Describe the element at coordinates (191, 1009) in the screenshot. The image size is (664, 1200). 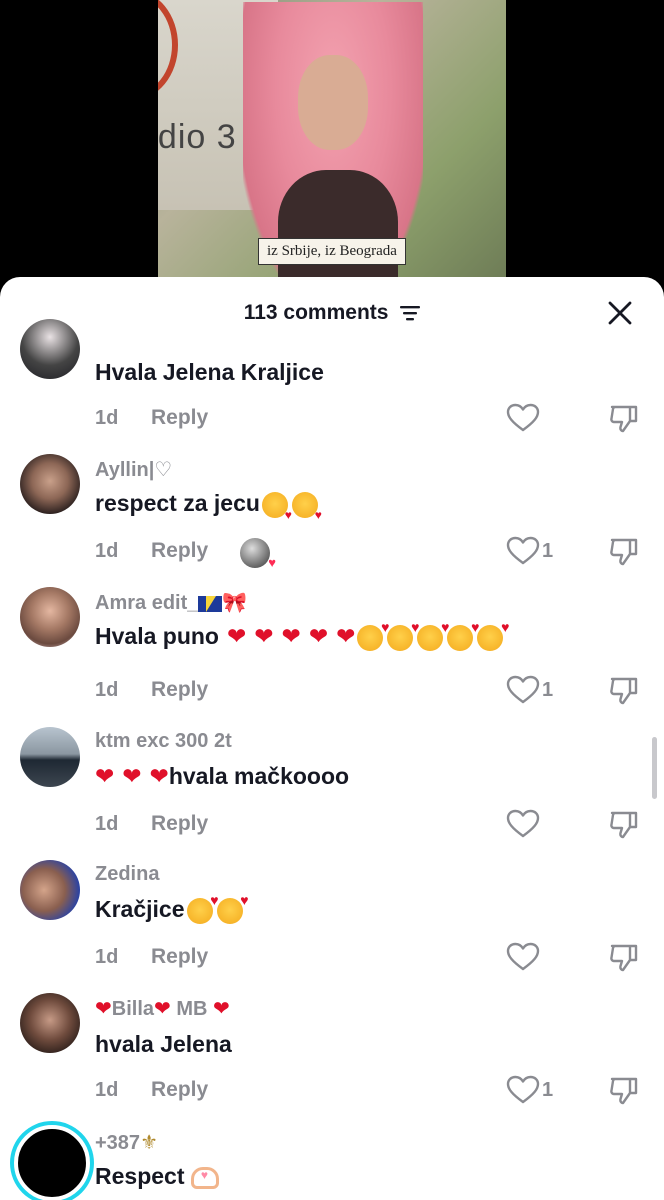
I see `comment-username-part: MB` at that location.